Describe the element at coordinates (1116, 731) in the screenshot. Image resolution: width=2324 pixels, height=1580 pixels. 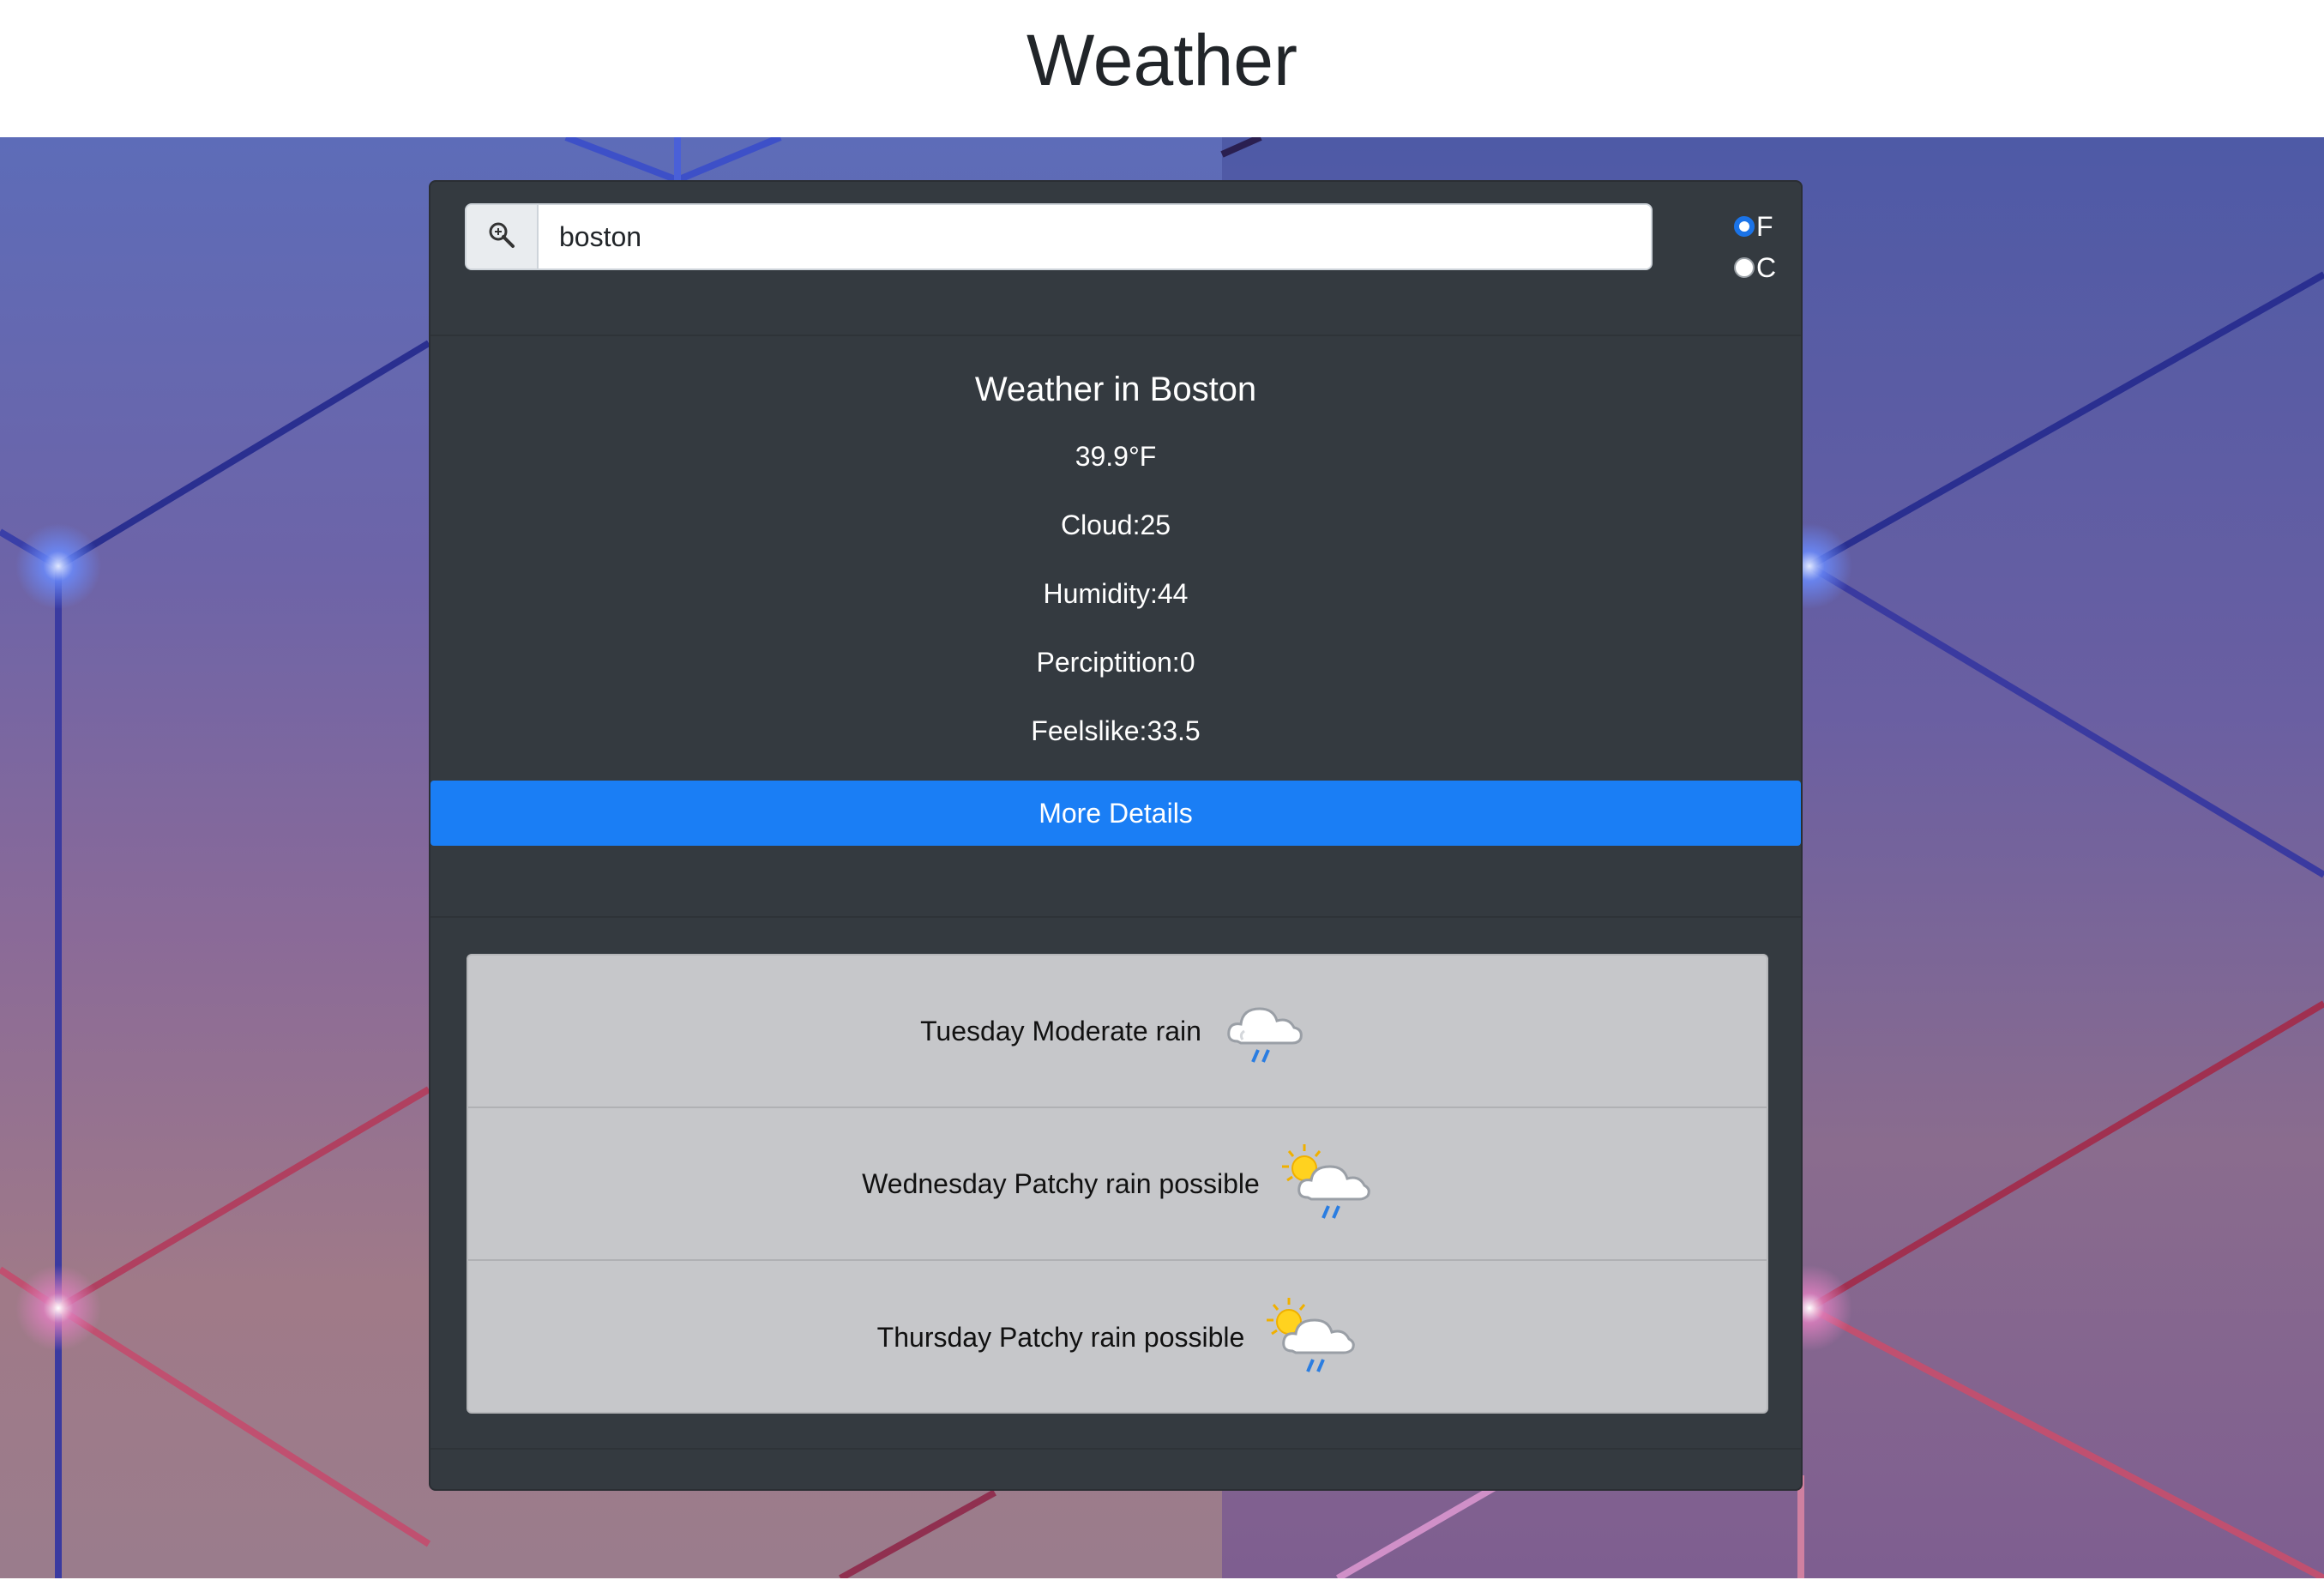
I see `feelslike-value: Feelslike:33.5` at that location.